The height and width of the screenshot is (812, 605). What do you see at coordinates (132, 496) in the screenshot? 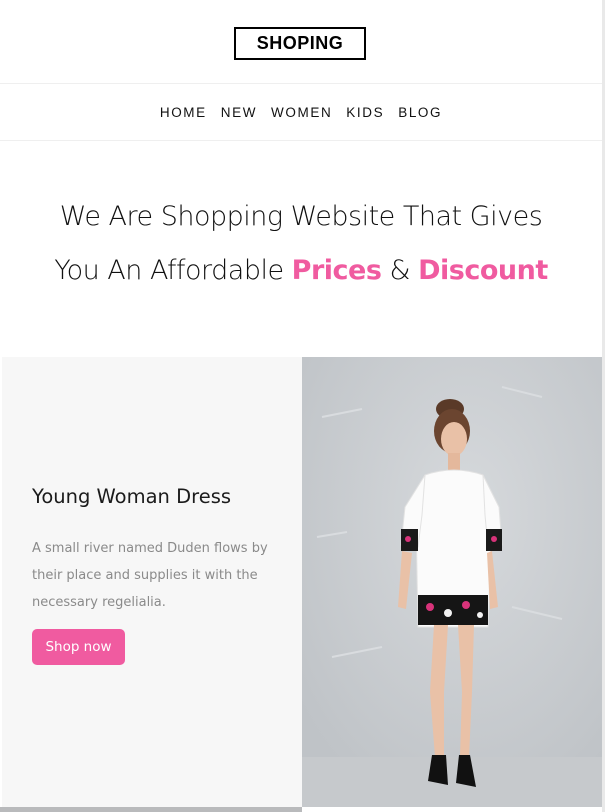
I see `product-title: Young Woman Dress` at bounding box center [132, 496].